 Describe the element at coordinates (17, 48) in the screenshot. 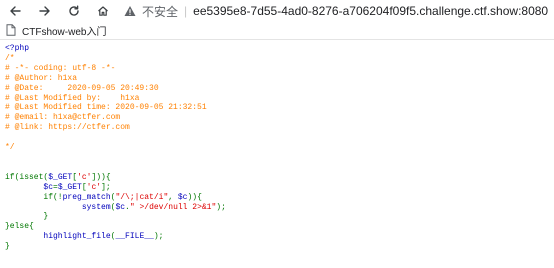

I see `php-open-tag: <?php` at that location.